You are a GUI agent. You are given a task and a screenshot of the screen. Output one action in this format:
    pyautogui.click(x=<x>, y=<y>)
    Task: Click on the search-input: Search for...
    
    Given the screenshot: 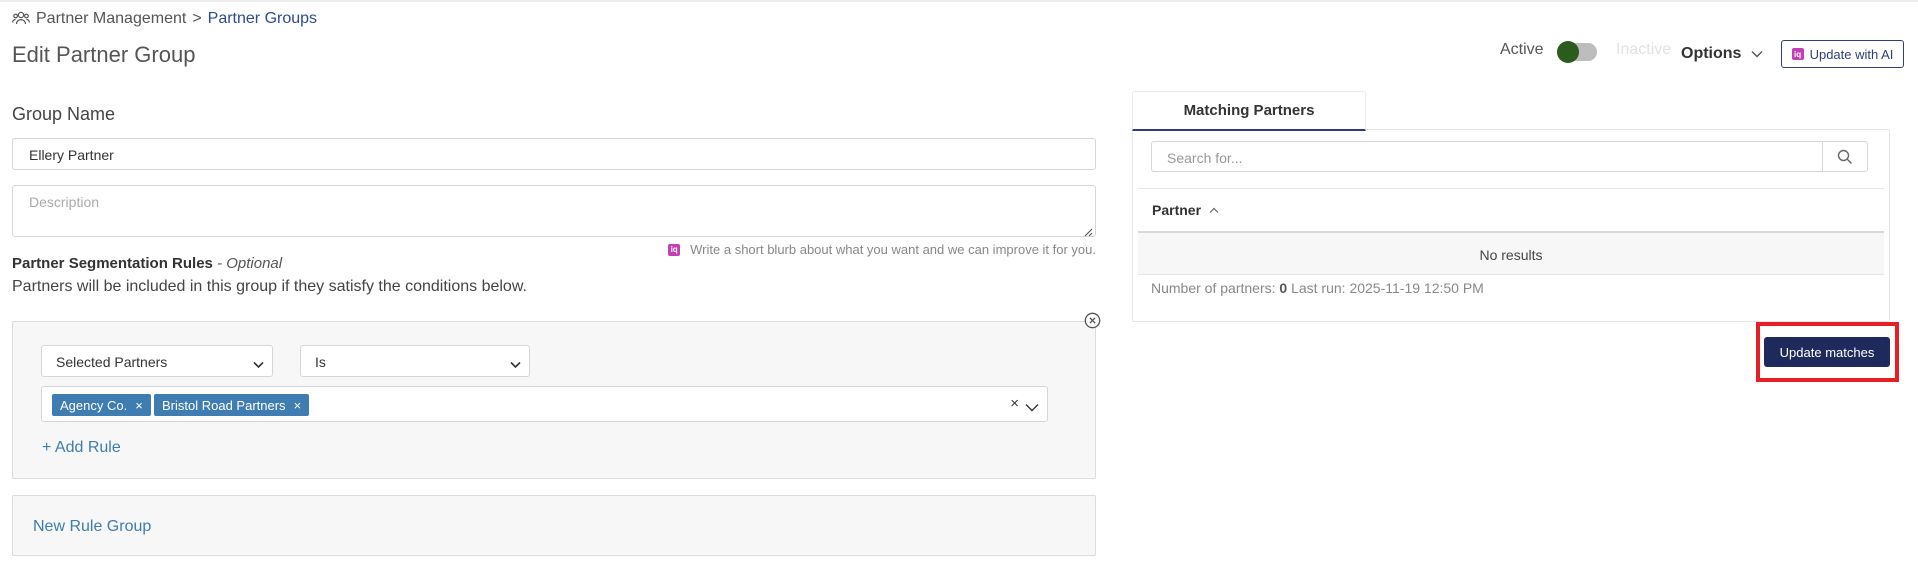 What is the action you would take?
    pyautogui.click(x=1204, y=158)
    